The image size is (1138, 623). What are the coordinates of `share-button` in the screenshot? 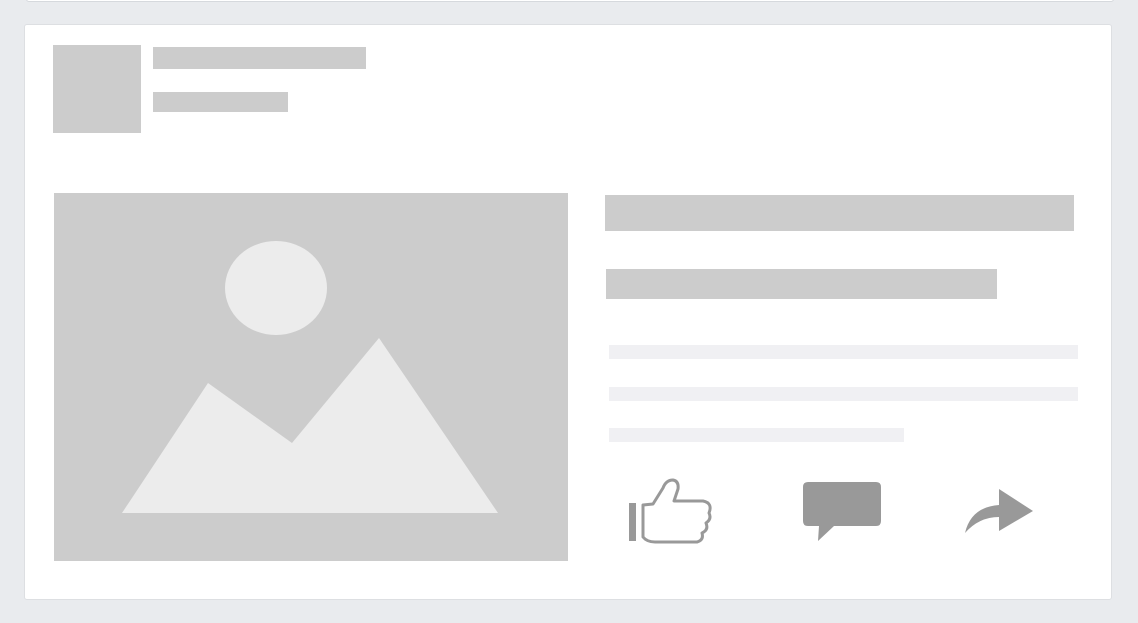 It's located at (998, 511).